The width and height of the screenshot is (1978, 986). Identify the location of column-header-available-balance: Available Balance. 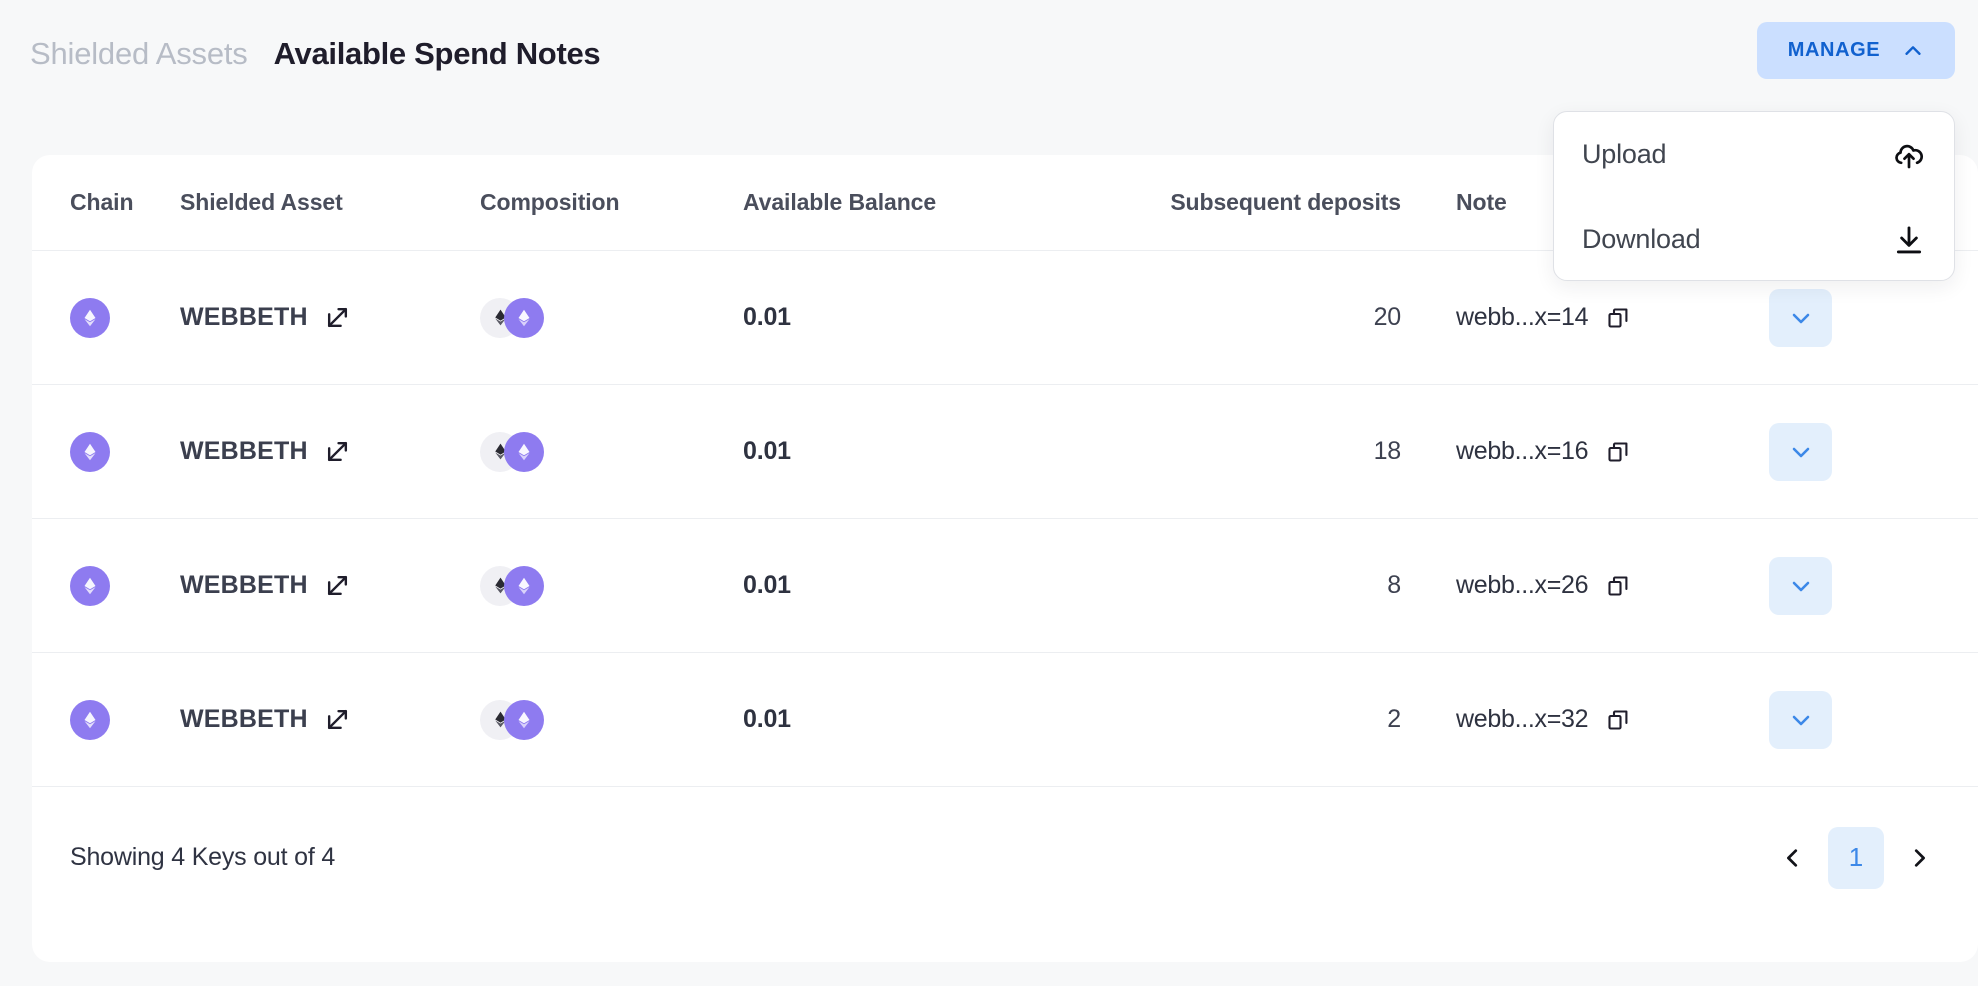
(840, 202).